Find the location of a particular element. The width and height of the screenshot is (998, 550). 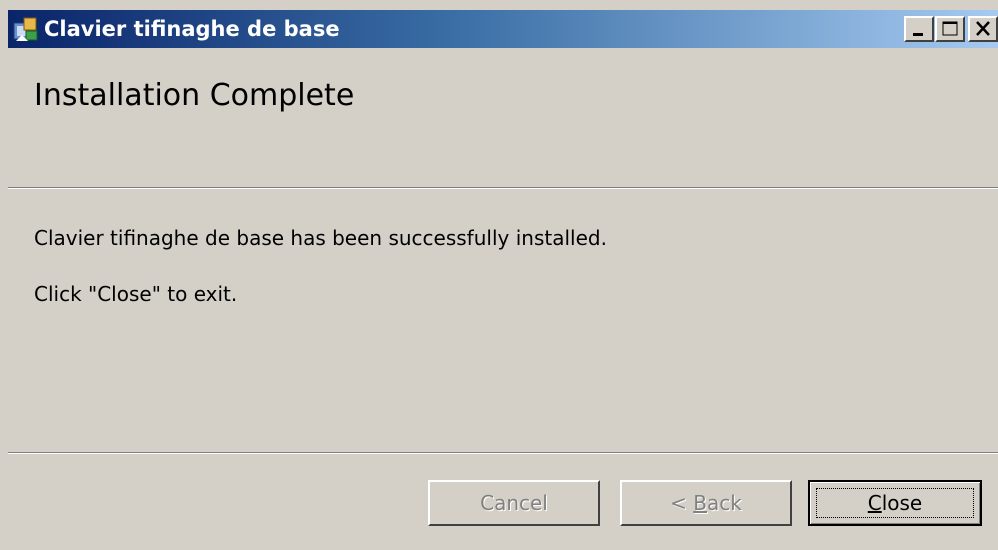

cancel-button-label: Cancel is located at coordinates (514, 503).